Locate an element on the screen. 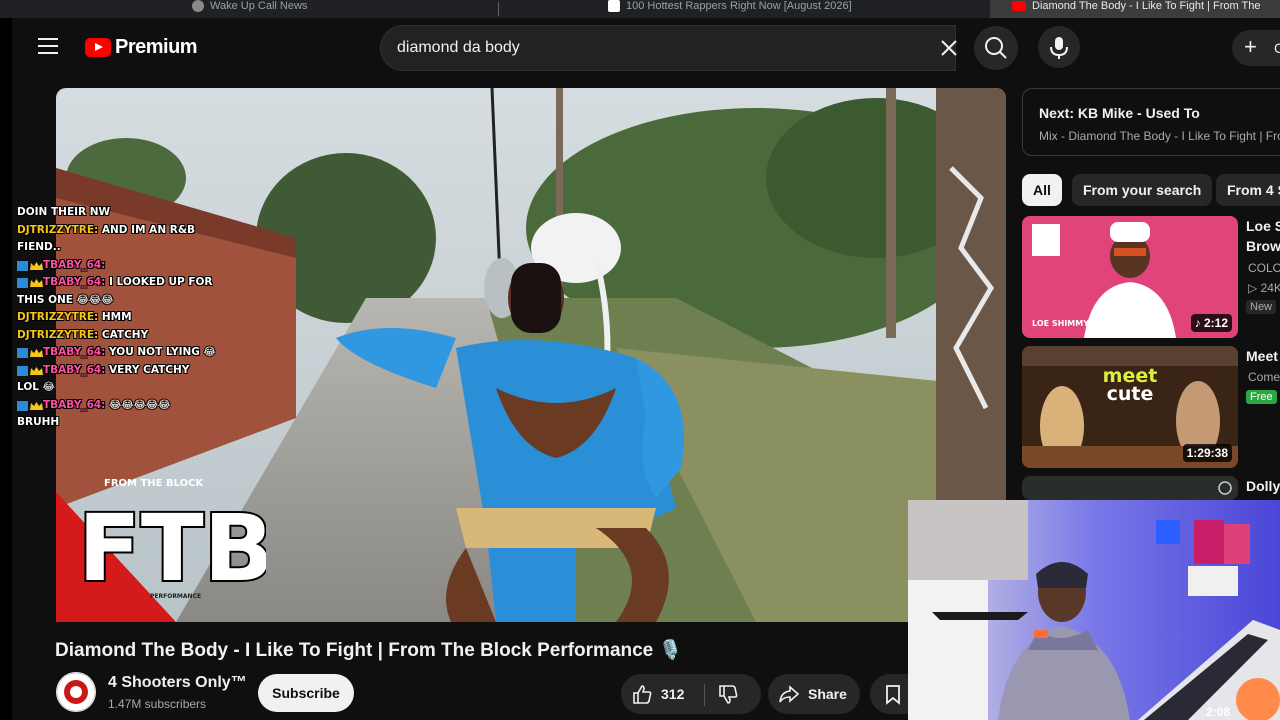 This screenshot has height=720, width=1280. chat-text: 😂😂😂😂😂 is located at coordinates (140, 404).